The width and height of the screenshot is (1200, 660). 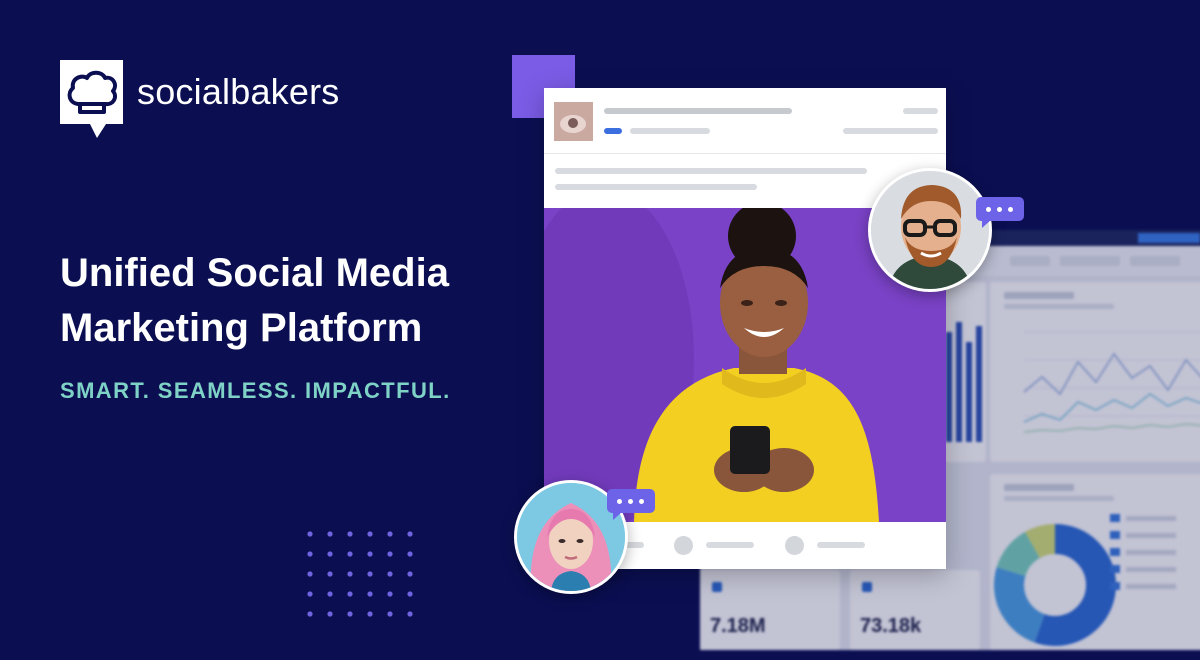 I want to click on bar-chart-panel, so click(x=963, y=372).